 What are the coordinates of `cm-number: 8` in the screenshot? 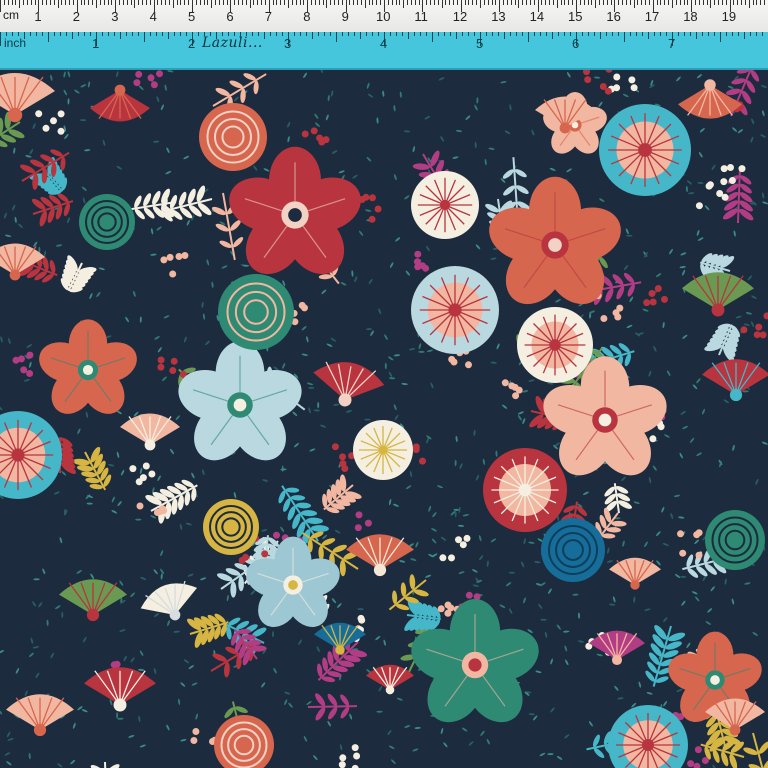 It's located at (307, 16).